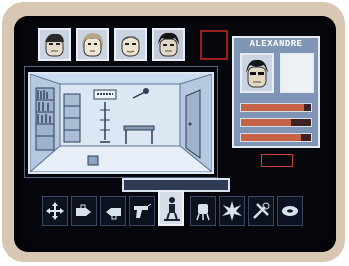 The width and height of the screenshot is (349, 266). I want to click on bookshelf-icon, so click(45, 119).